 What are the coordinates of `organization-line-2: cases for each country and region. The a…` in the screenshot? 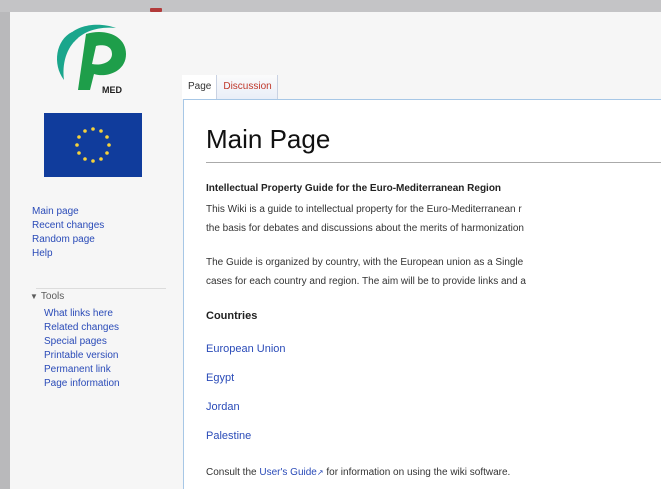 It's located at (366, 281).